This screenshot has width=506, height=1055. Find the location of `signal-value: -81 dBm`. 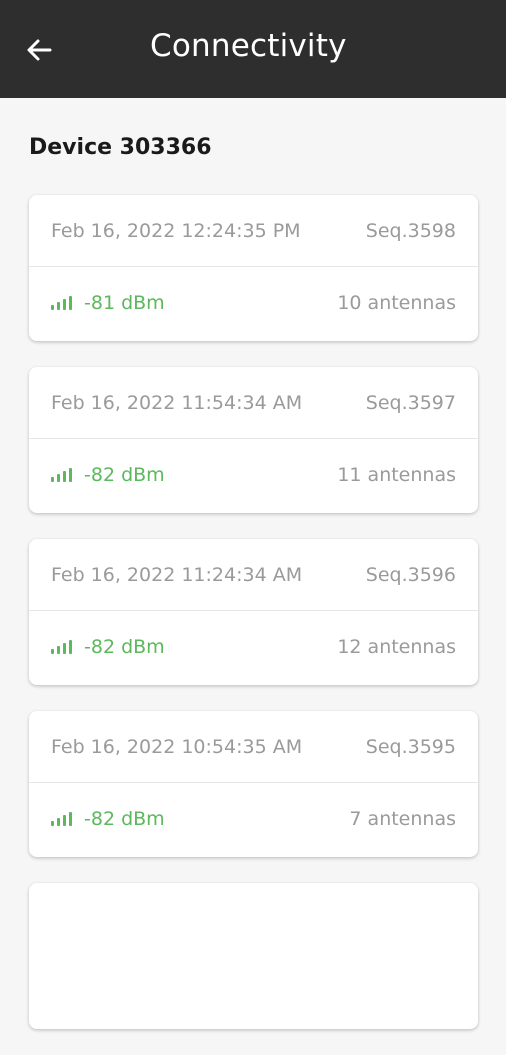

signal-value: -81 dBm is located at coordinates (124, 303).